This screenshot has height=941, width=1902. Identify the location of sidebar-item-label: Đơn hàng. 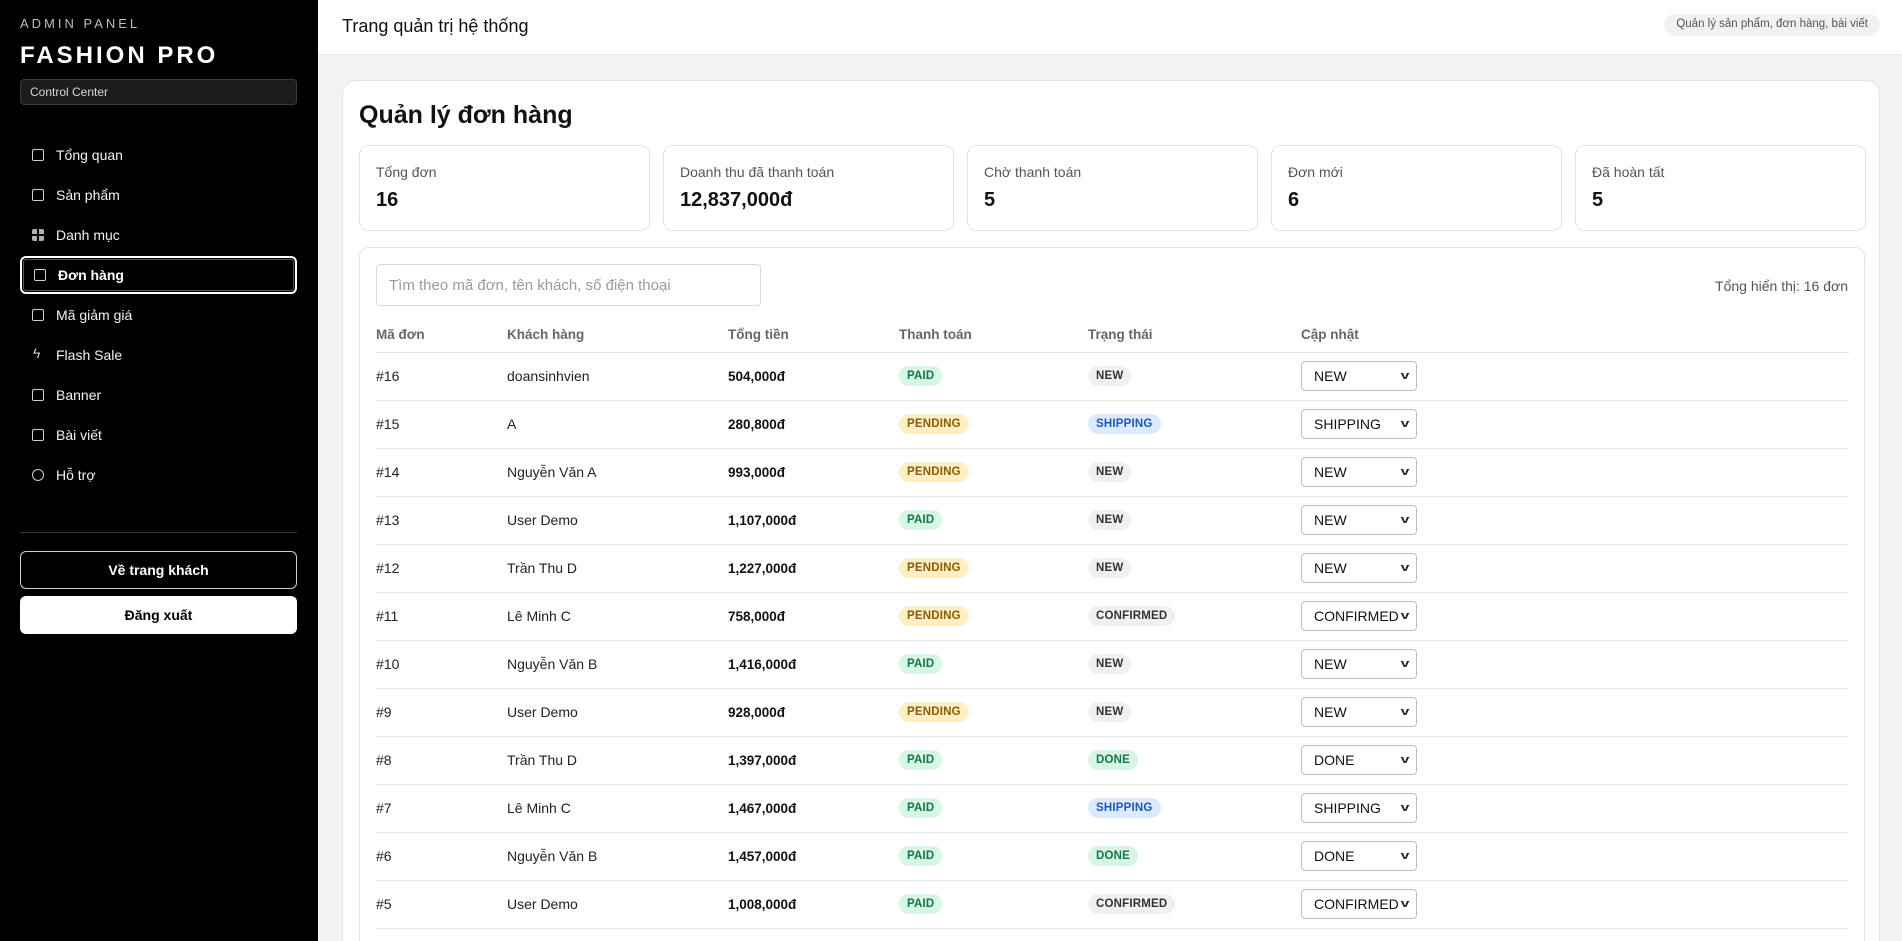
(91, 275).